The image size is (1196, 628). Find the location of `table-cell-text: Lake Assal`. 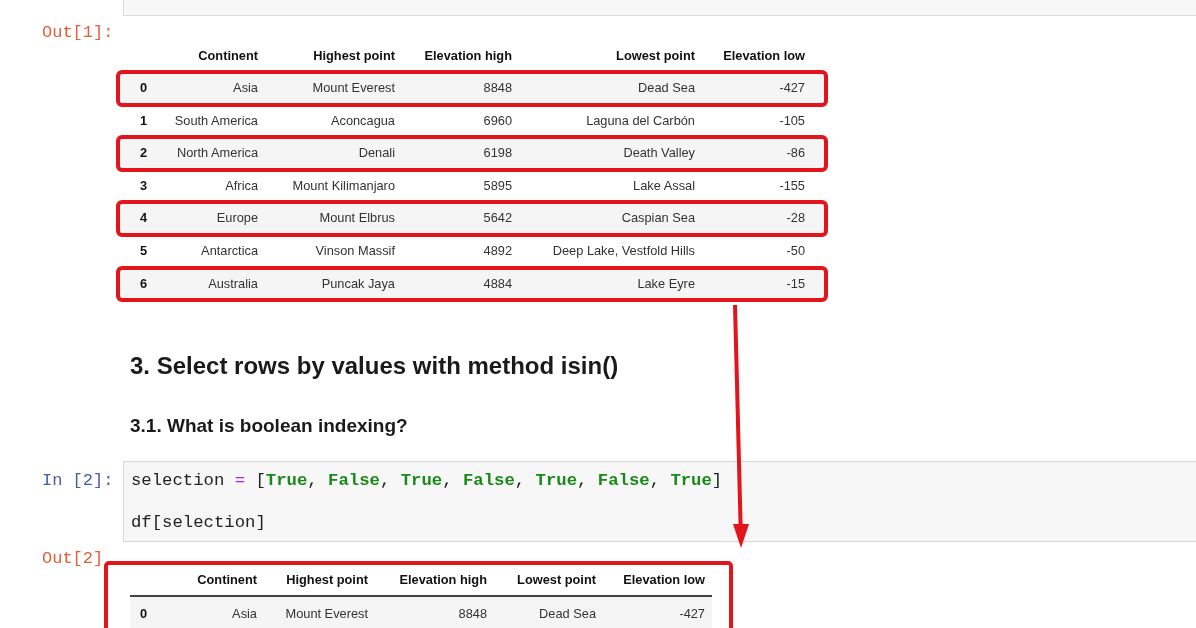

table-cell-text: Lake Assal is located at coordinates (664, 185).